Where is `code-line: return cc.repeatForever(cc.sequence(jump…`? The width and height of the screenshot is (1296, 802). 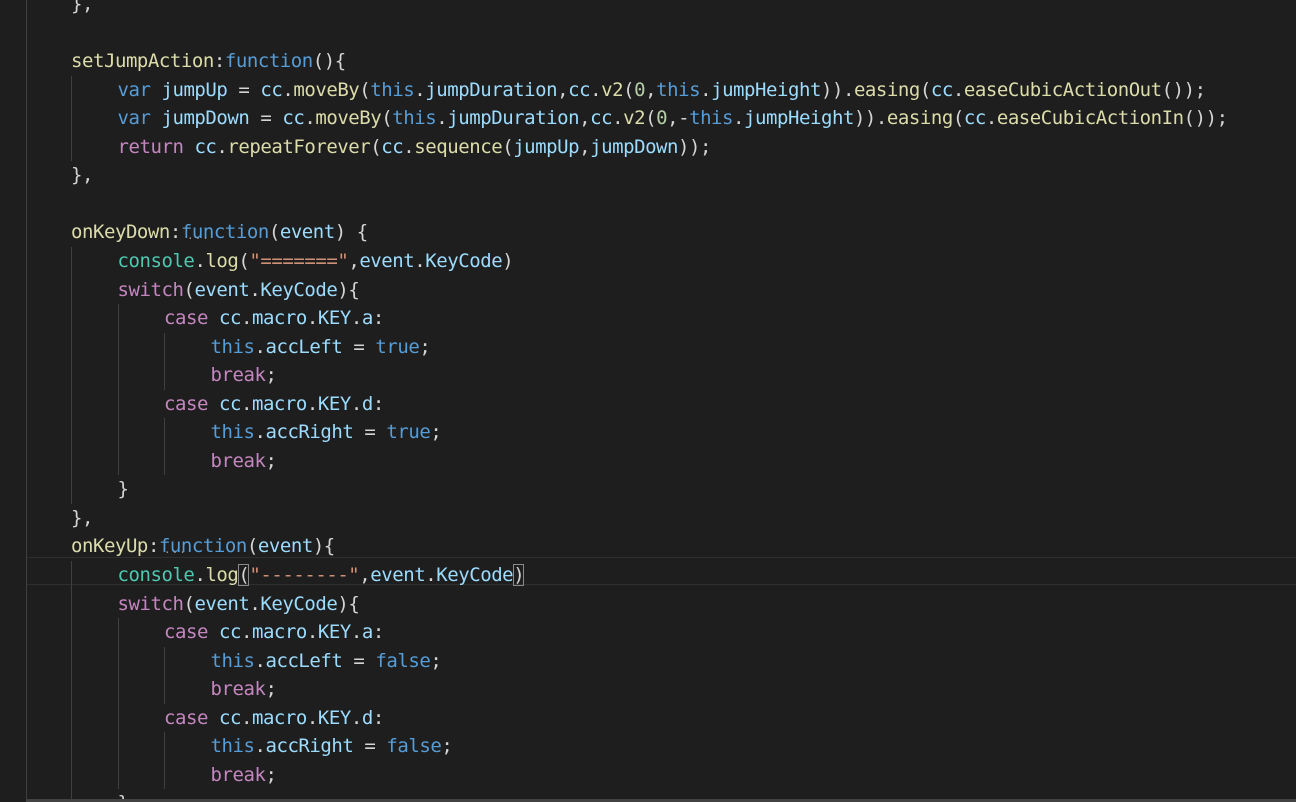 code-line: return cc.repeatForever(cc.sequence(jump… is located at coordinates (415, 147).